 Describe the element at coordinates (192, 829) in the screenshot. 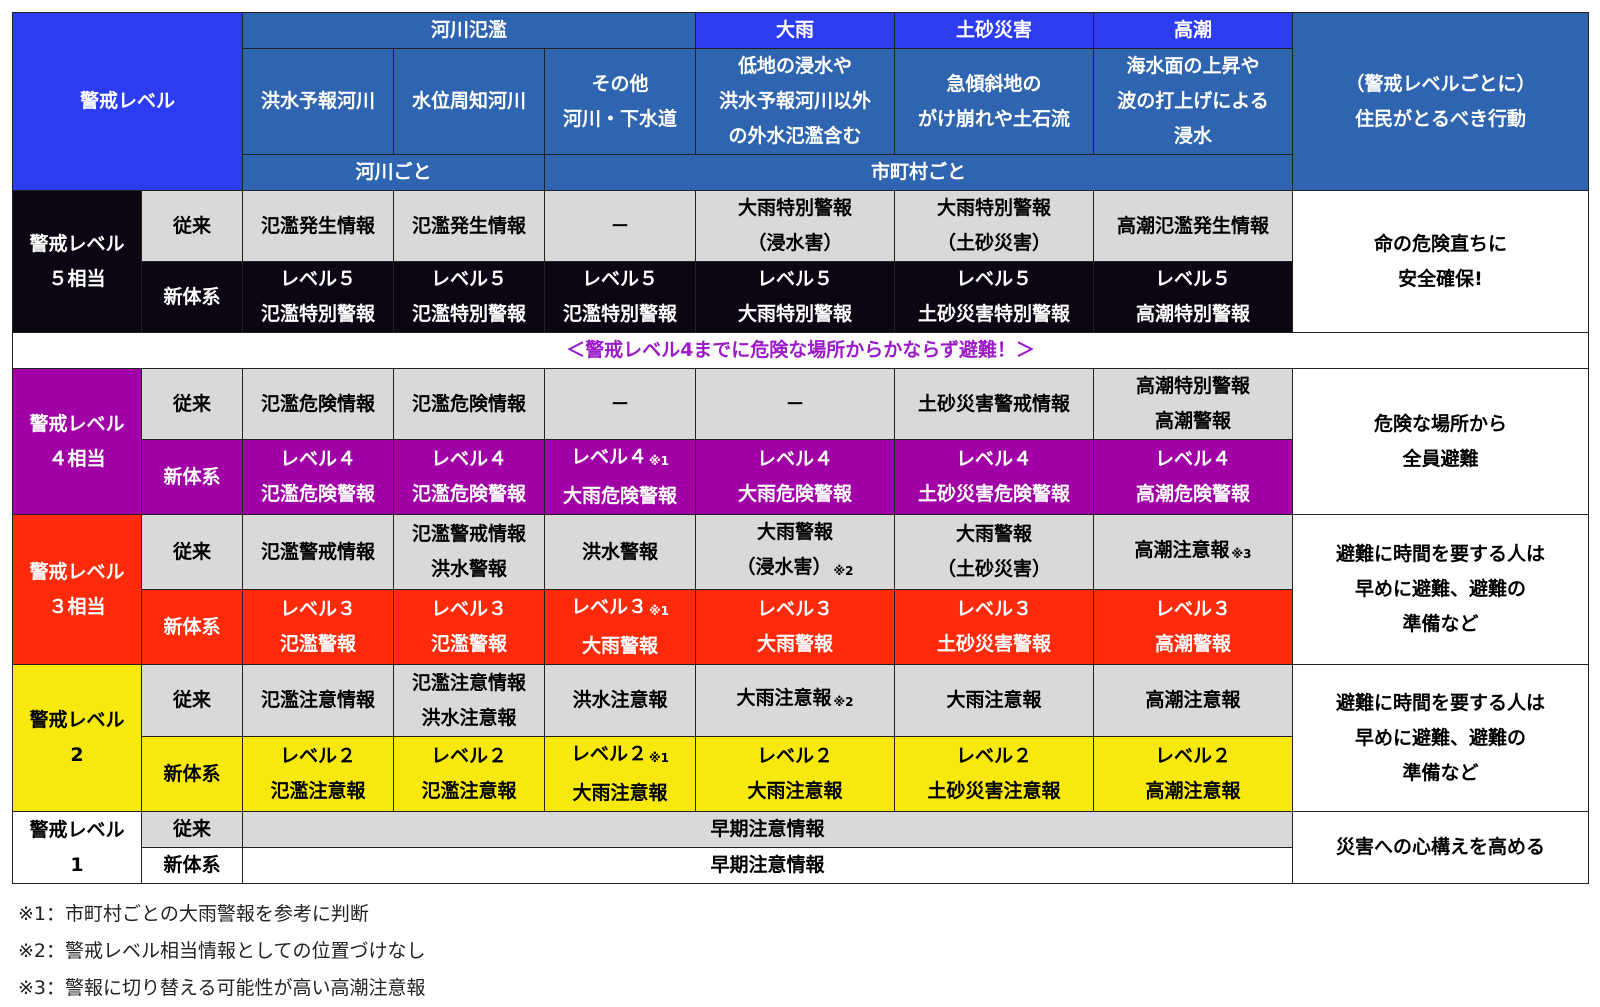

I see `level1-old-label: 従来` at that location.